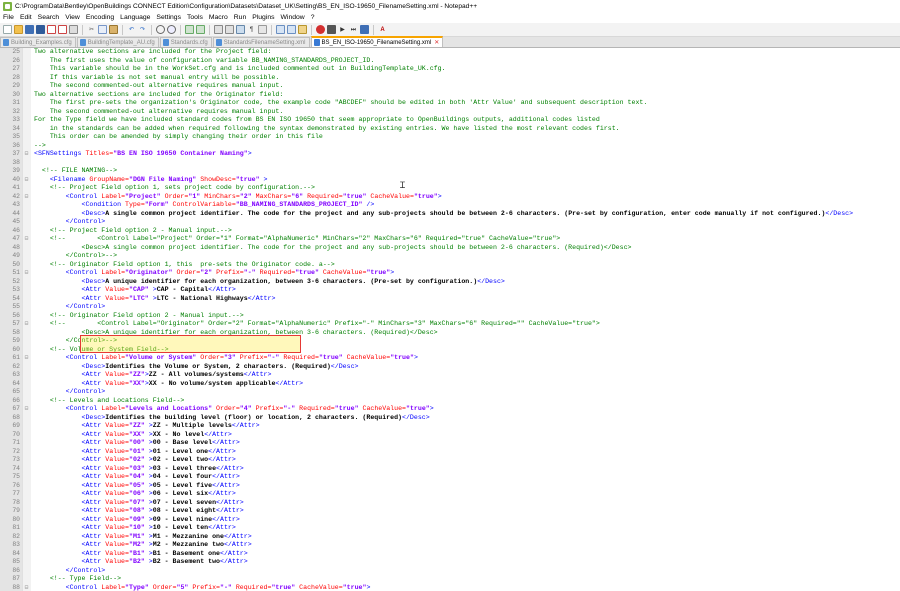 The image size is (900, 591). I want to click on save-icon, so click(29, 29).